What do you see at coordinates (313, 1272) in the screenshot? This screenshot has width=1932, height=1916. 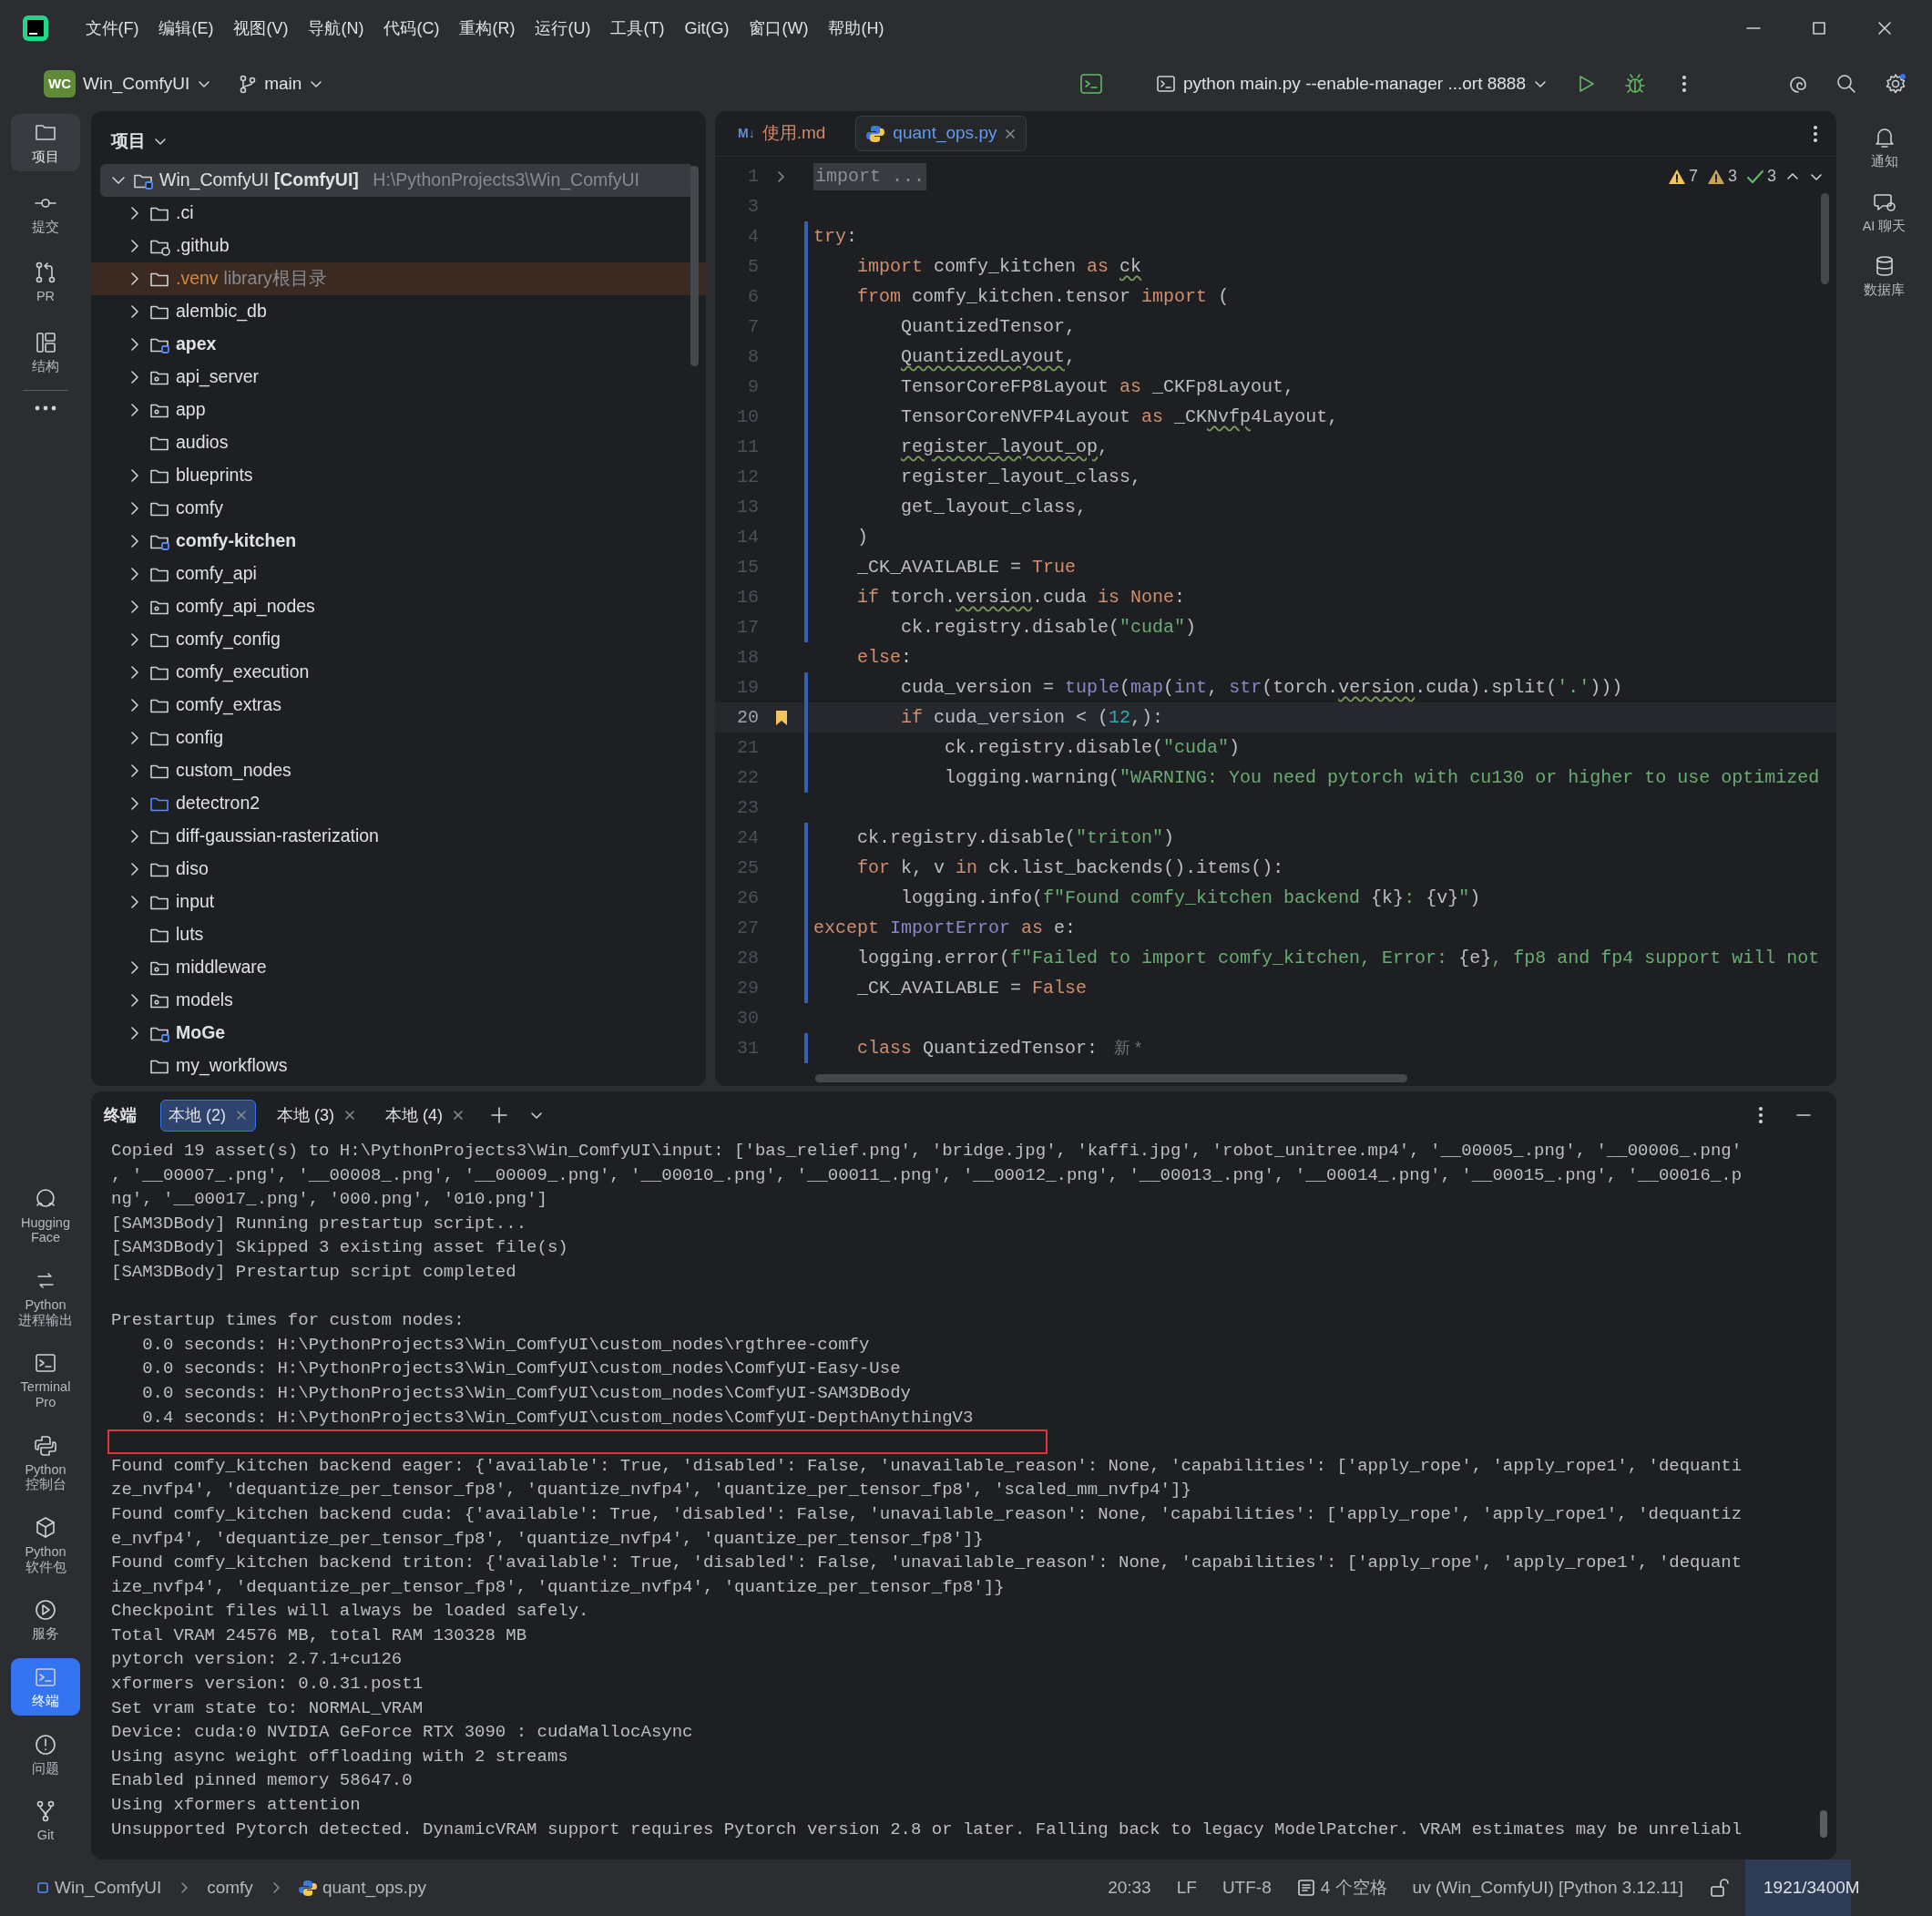 I see `terminal-line: [SAM3DBody] Prestartup script completed` at bounding box center [313, 1272].